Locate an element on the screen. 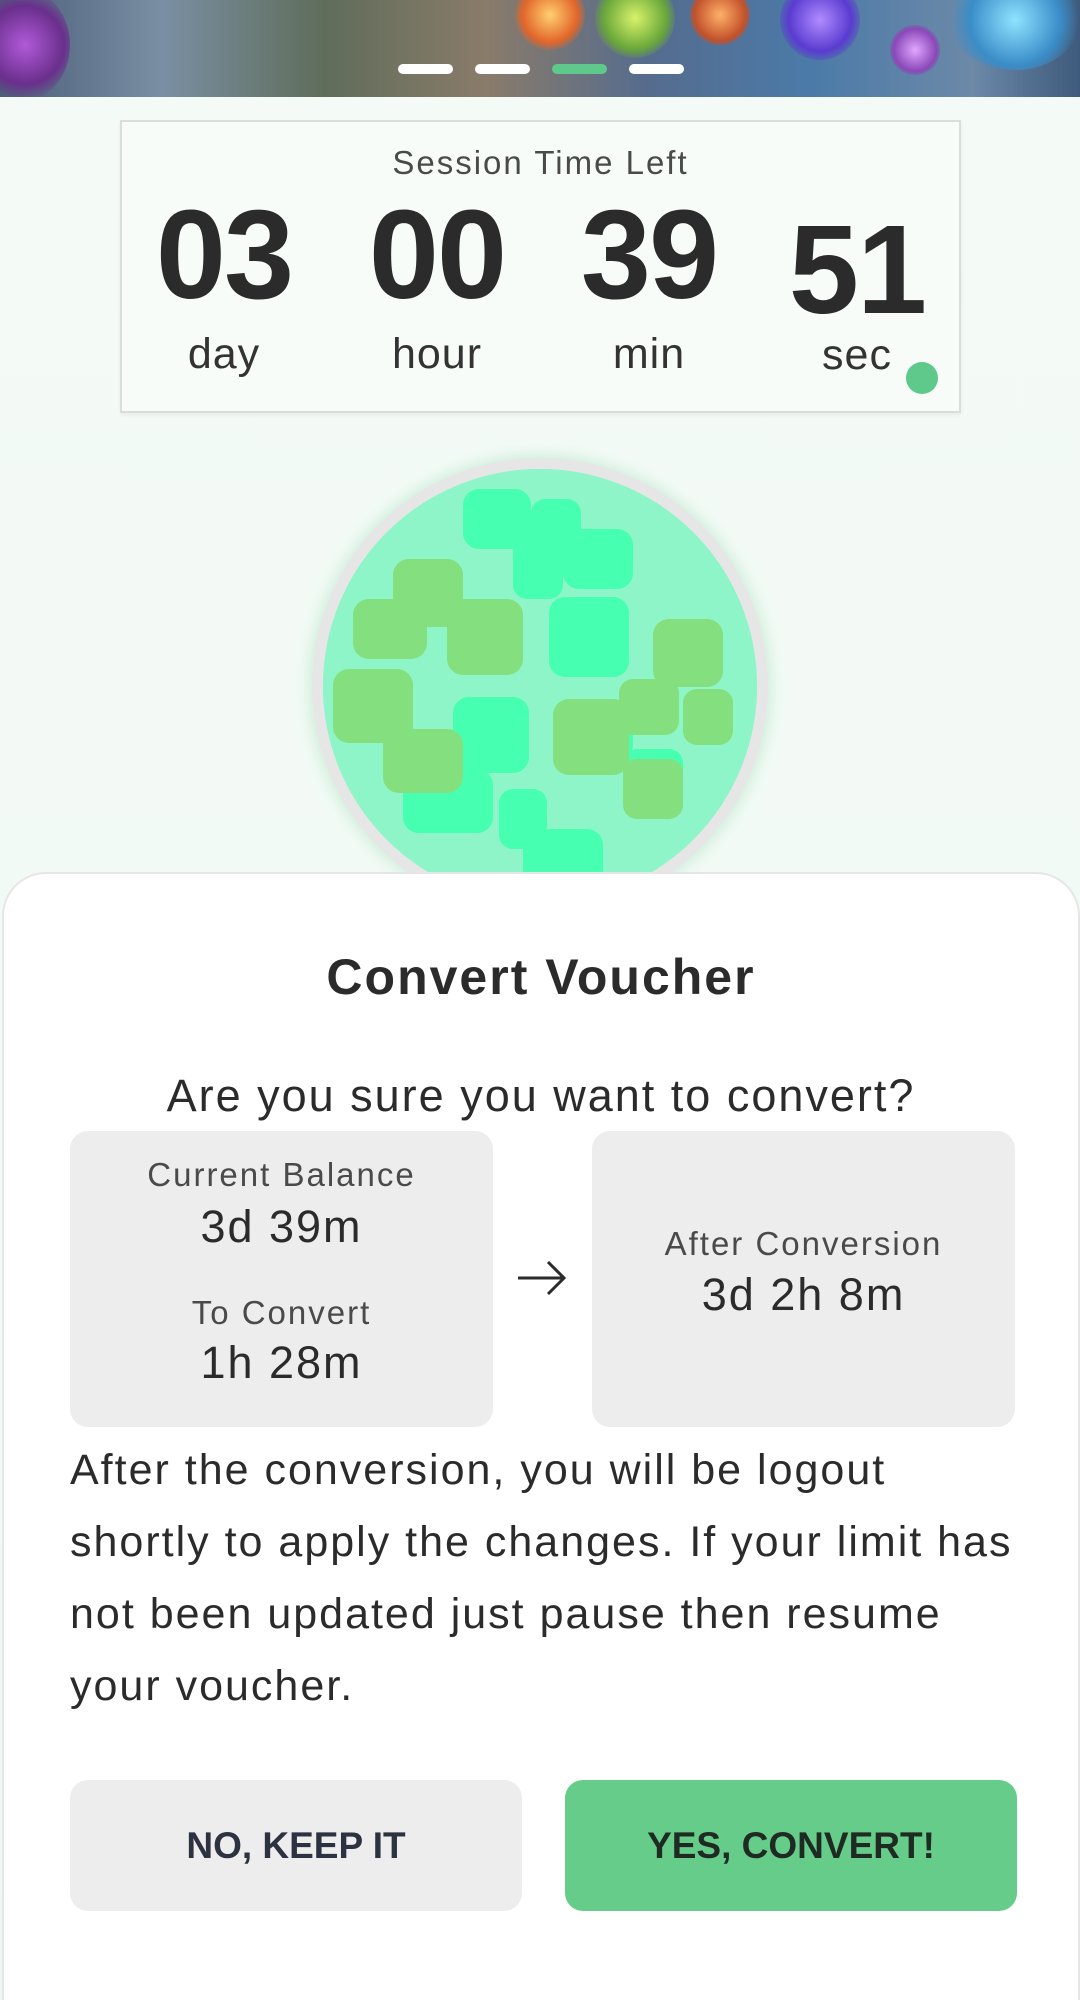 This screenshot has height=2000, width=1080. profile-avatar is located at coordinates (540, 686).